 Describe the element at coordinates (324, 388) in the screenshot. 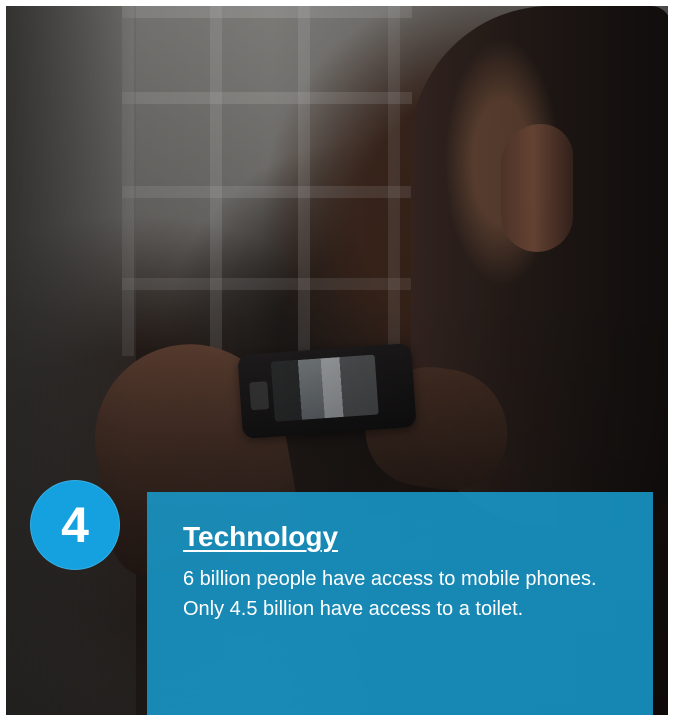

I see `phone-screen` at that location.